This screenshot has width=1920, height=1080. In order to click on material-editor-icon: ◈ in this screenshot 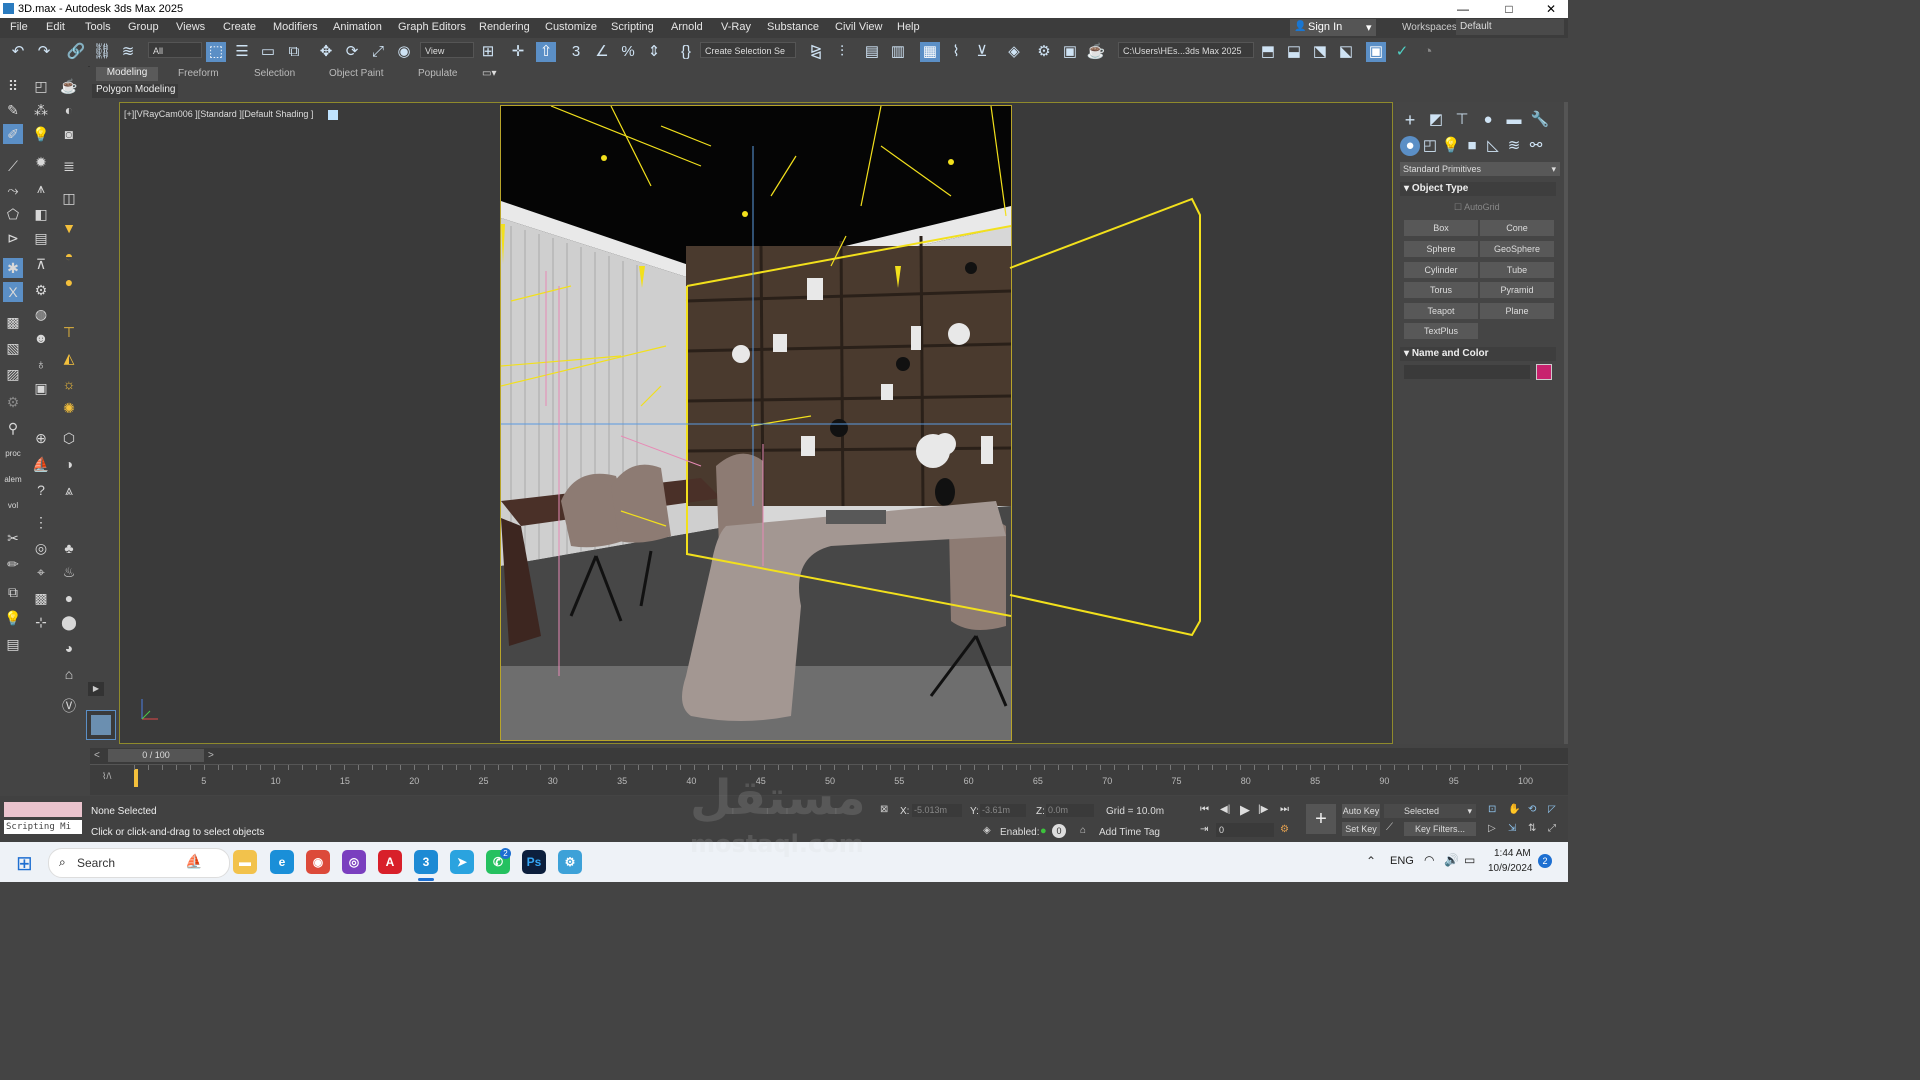, I will do `click(1014, 52)`.